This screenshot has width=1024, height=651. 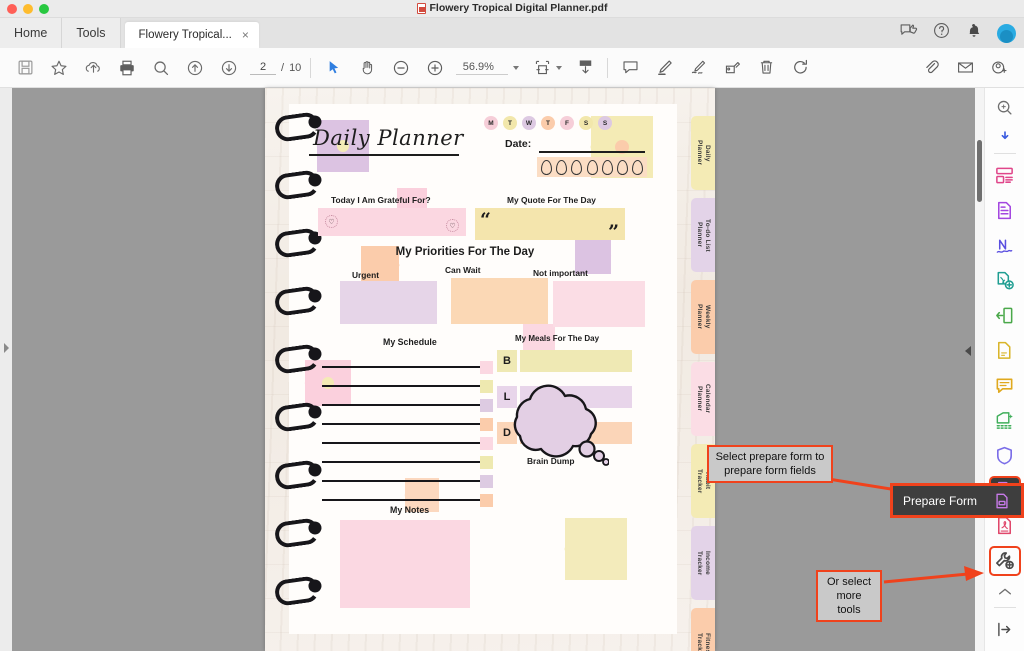 What do you see at coordinates (848, 582) in the screenshot?
I see `callout-line-1: Or select` at bounding box center [848, 582].